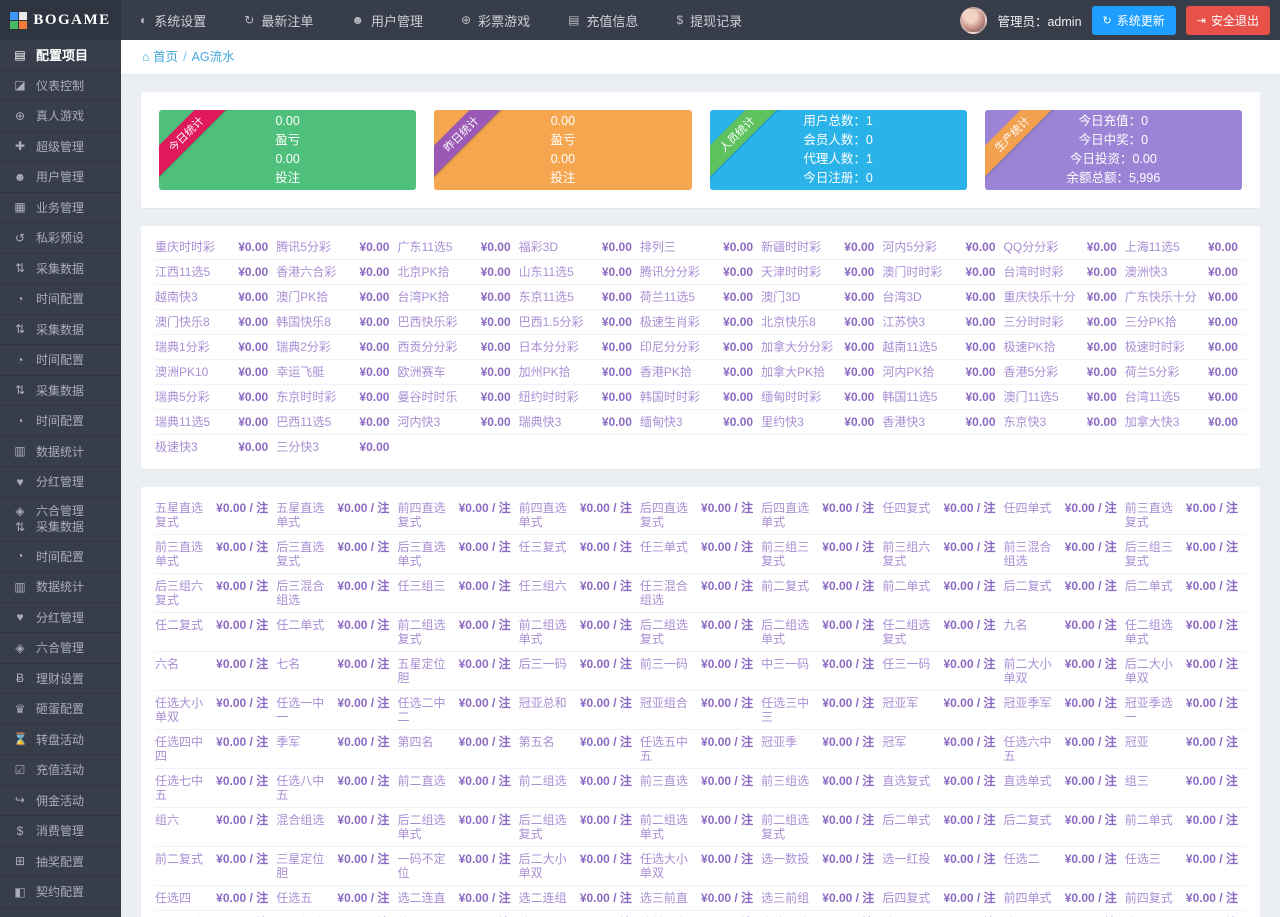 The height and width of the screenshot is (917, 1280). Describe the element at coordinates (60, 330) in the screenshot. I see `sidebar-item-collect-data-2: ⇅ 采集数据` at that location.